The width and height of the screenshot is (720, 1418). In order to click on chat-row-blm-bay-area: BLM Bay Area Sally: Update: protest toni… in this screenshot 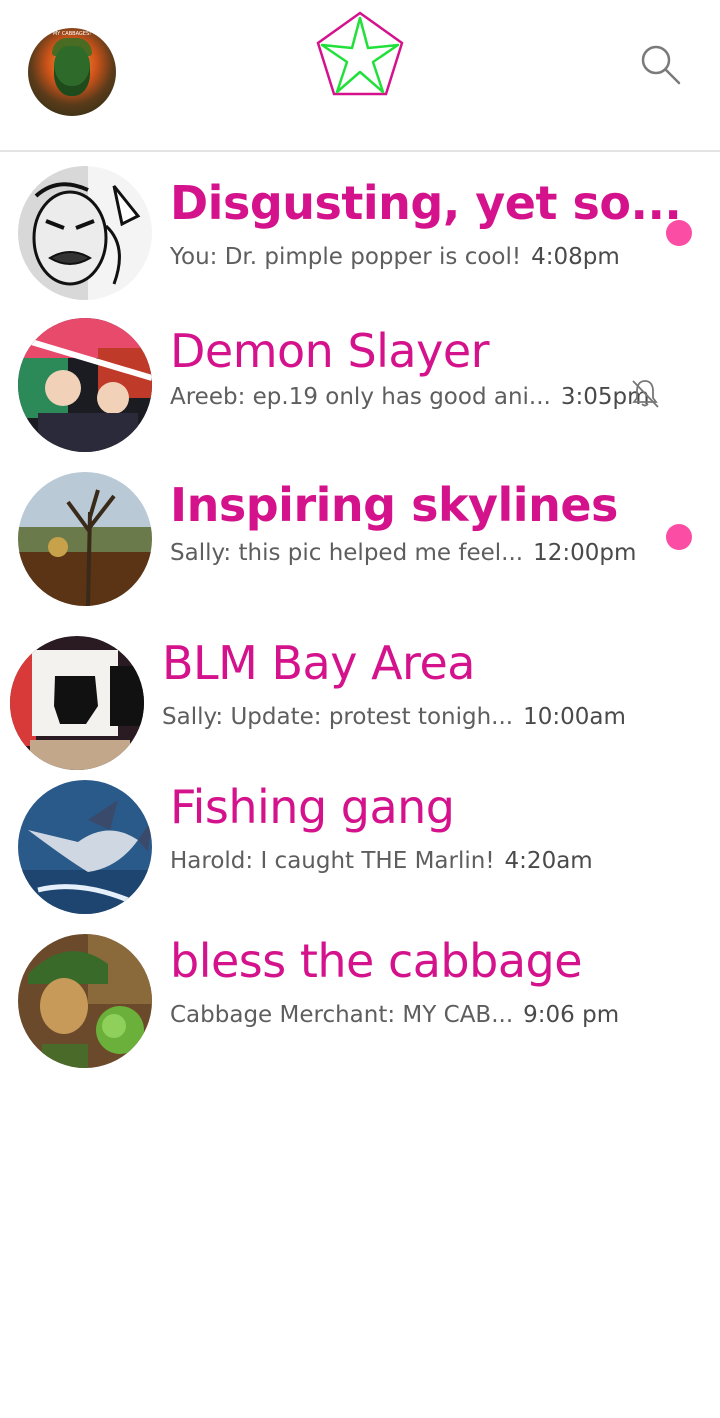, I will do `click(360, 711)`.